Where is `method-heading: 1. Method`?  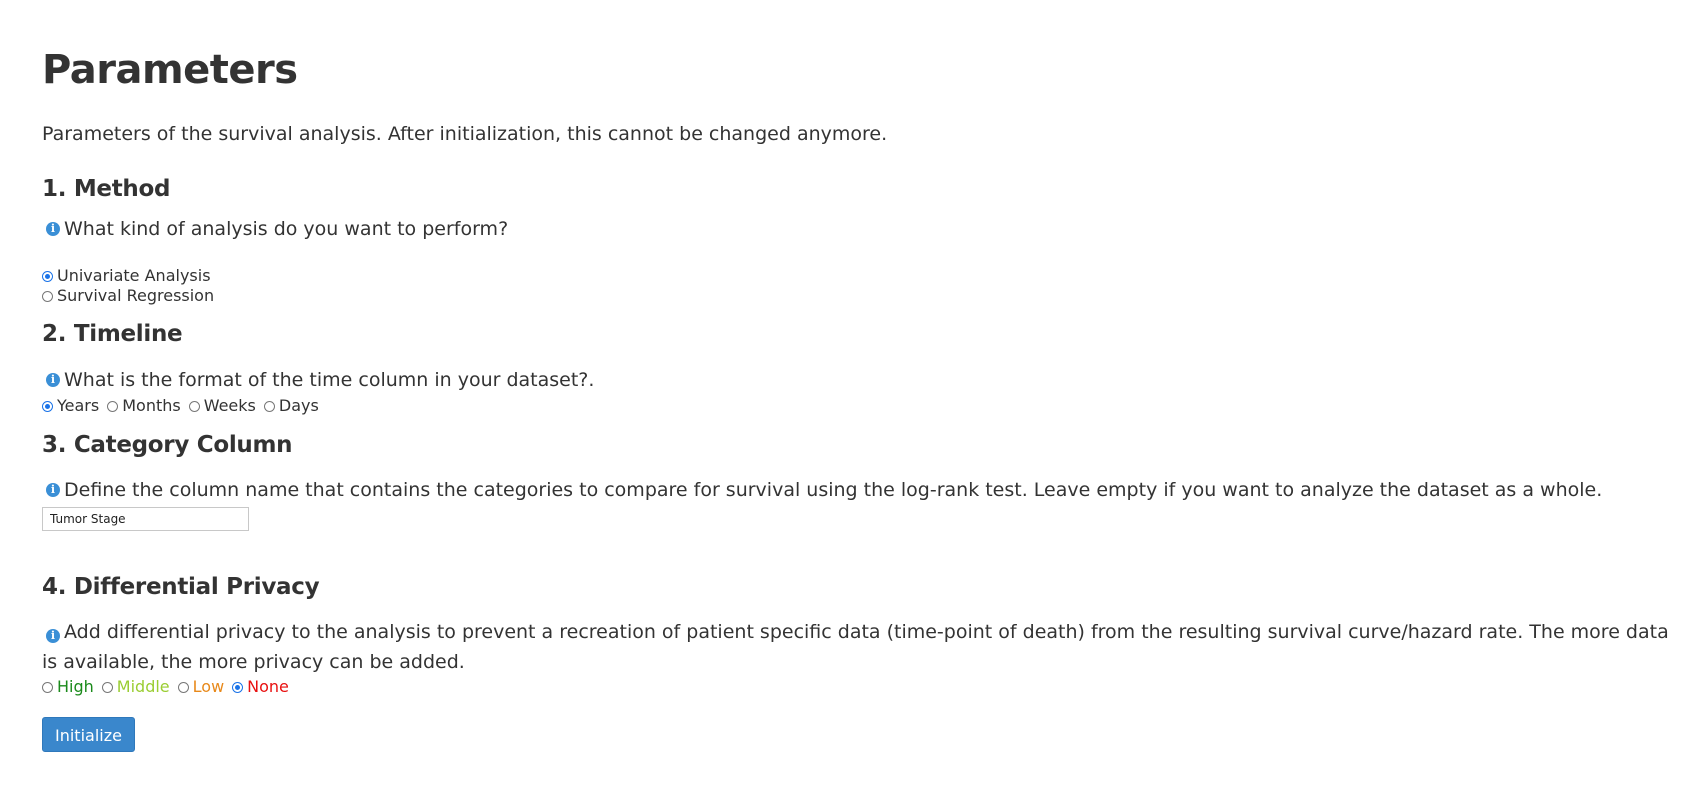
method-heading: 1. Method is located at coordinates (106, 189).